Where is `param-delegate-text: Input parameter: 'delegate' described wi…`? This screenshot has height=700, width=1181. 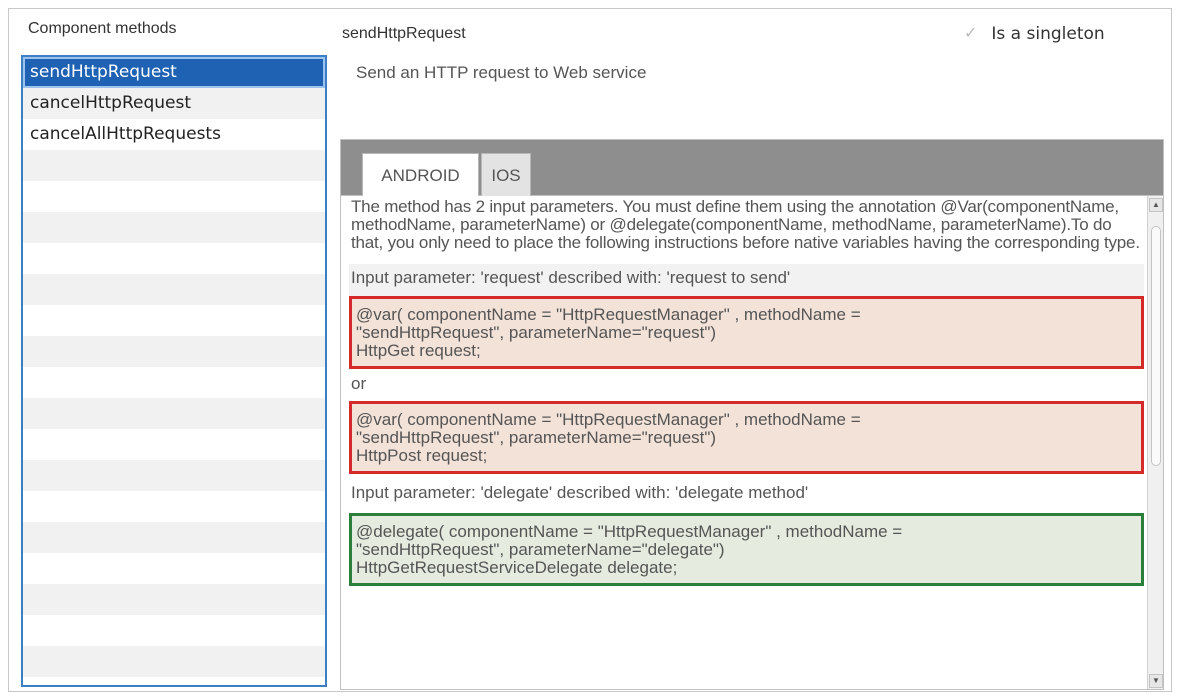 param-delegate-text: Input parameter: 'delegate' described wi… is located at coordinates (580, 492).